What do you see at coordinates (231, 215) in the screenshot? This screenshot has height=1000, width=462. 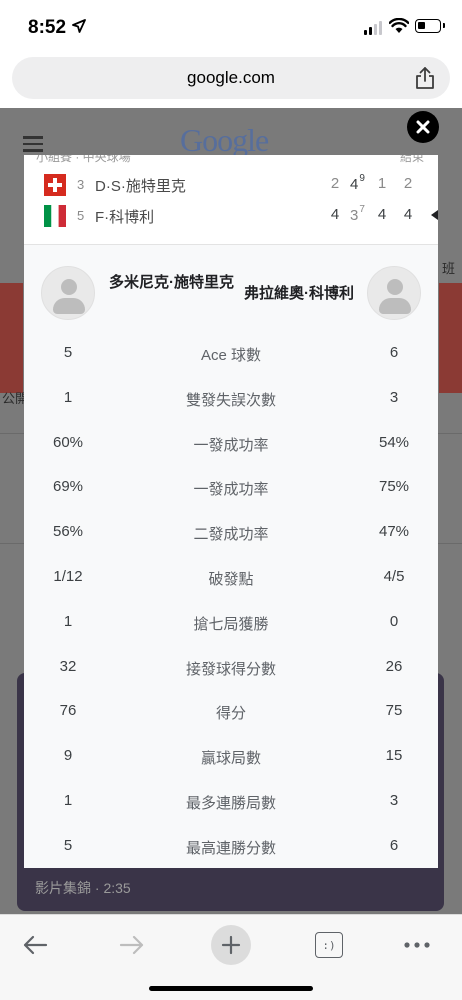 I see `score-row-player-2: 5 F·科博利 4 37 4 4` at bounding box center [231, 215].